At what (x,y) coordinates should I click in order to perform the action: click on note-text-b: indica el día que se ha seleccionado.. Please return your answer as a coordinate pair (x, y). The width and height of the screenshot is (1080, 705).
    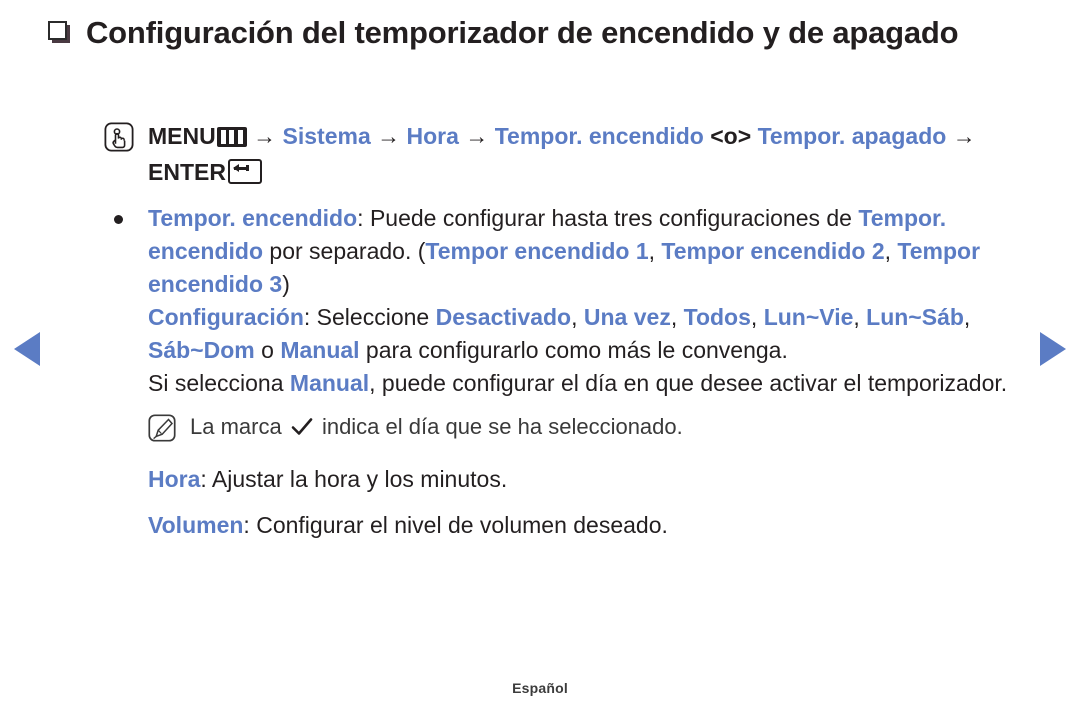
    Looking at the image, I should click on (499, 426).